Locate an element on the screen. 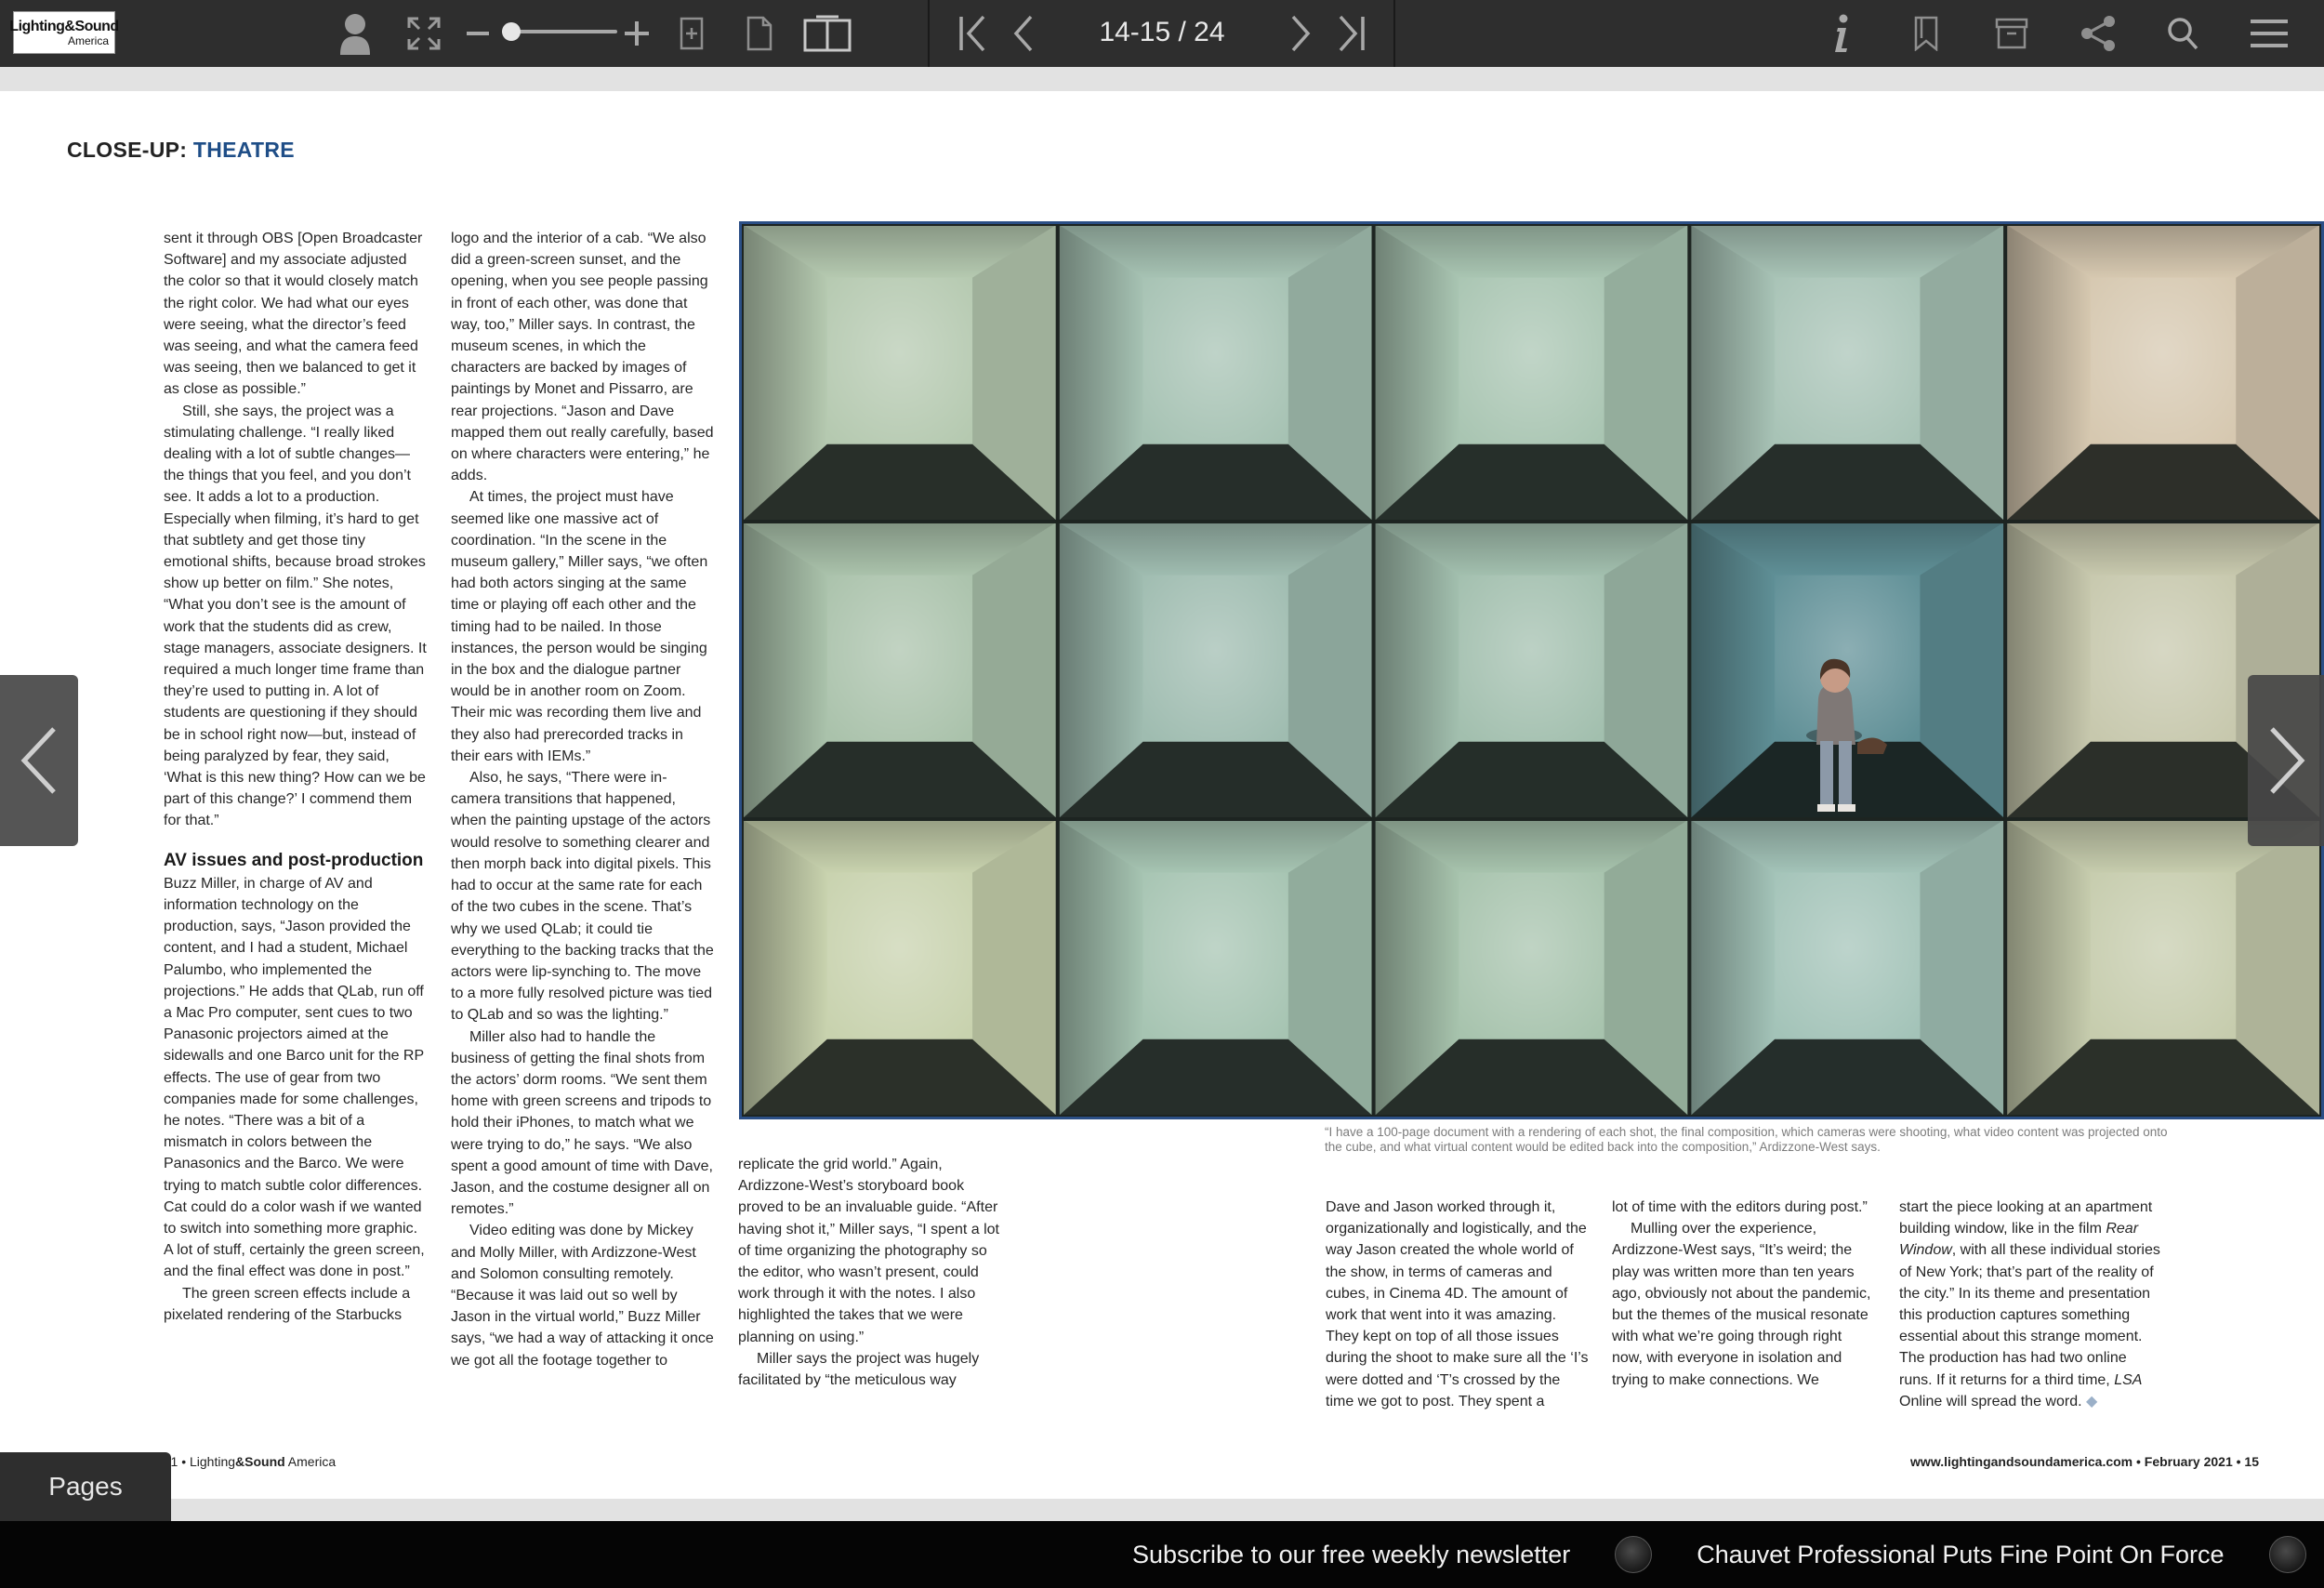  viewer-toolbar: Lighting&Sound America 14-15 / 24 is located at coordinates (1162, 33).